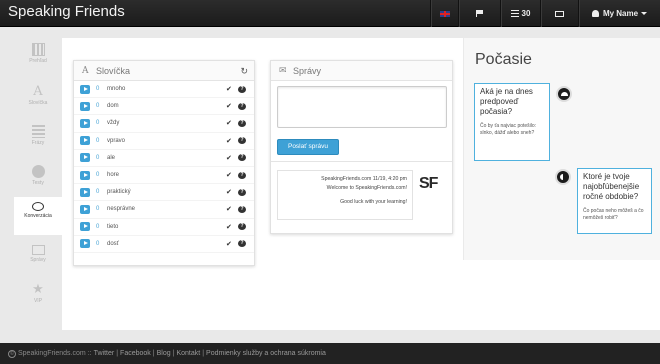 The height and width of the screenshot is (364, 660). What do you see at coordinates (38, 297) in the screenshot?
I see `sidebar-item-vip: ★ VIP` at bounding box center [38, 297].